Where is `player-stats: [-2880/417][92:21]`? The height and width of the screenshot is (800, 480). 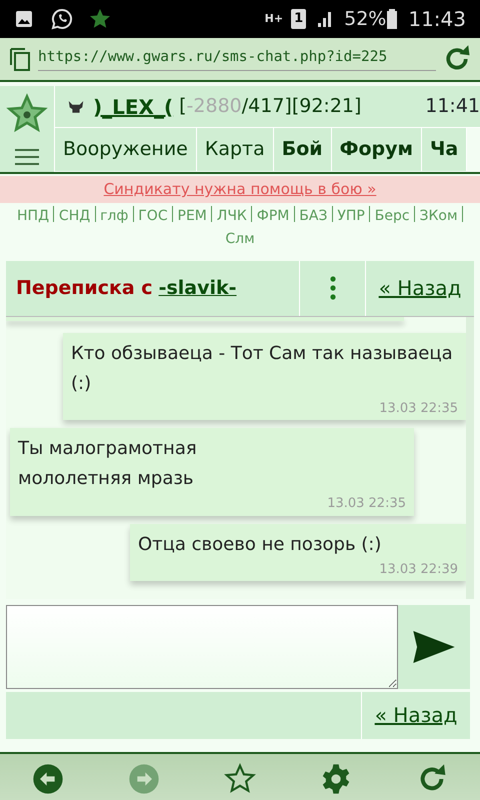
player-stats: [-2880/417][92:21] is located at coordinates (270, 107).